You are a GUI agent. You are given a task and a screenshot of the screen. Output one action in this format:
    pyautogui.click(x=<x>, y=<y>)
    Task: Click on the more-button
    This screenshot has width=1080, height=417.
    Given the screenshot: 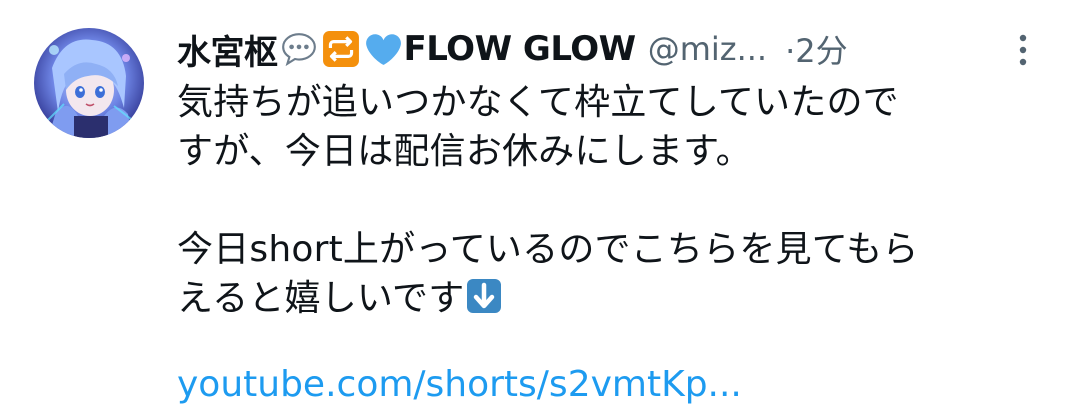 What is the action you would take?
    pyautogui.click(x=1023, y=50)
    